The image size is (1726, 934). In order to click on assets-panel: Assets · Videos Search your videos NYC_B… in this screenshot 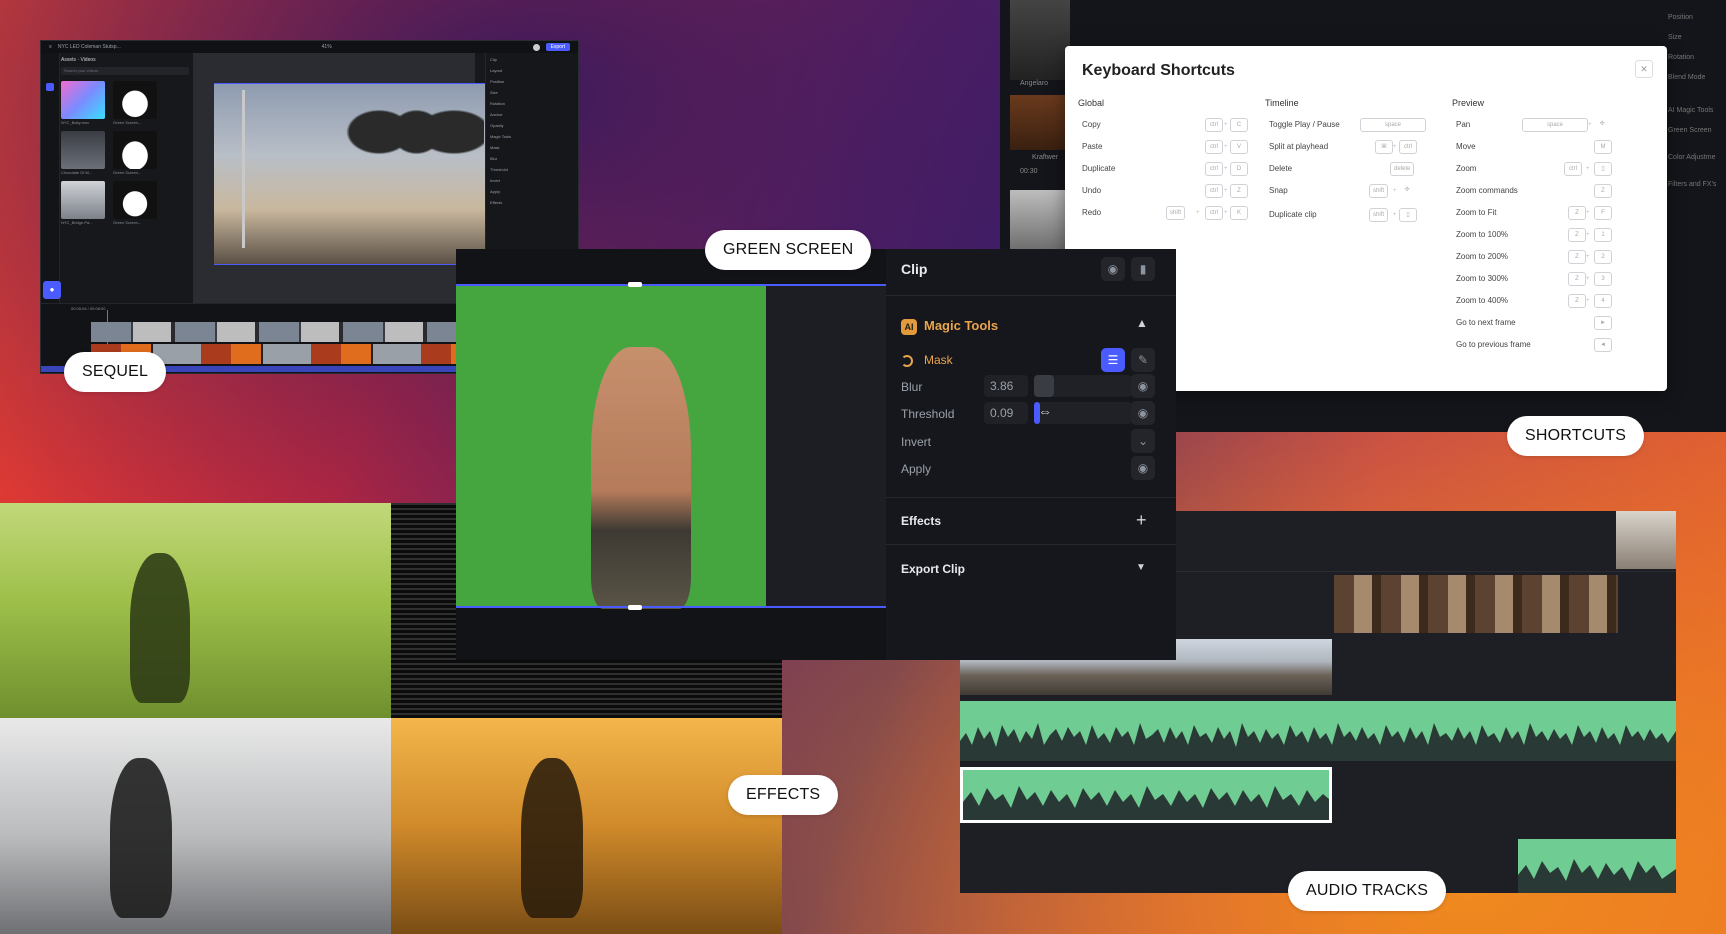, I will do `click(125, 182)`.